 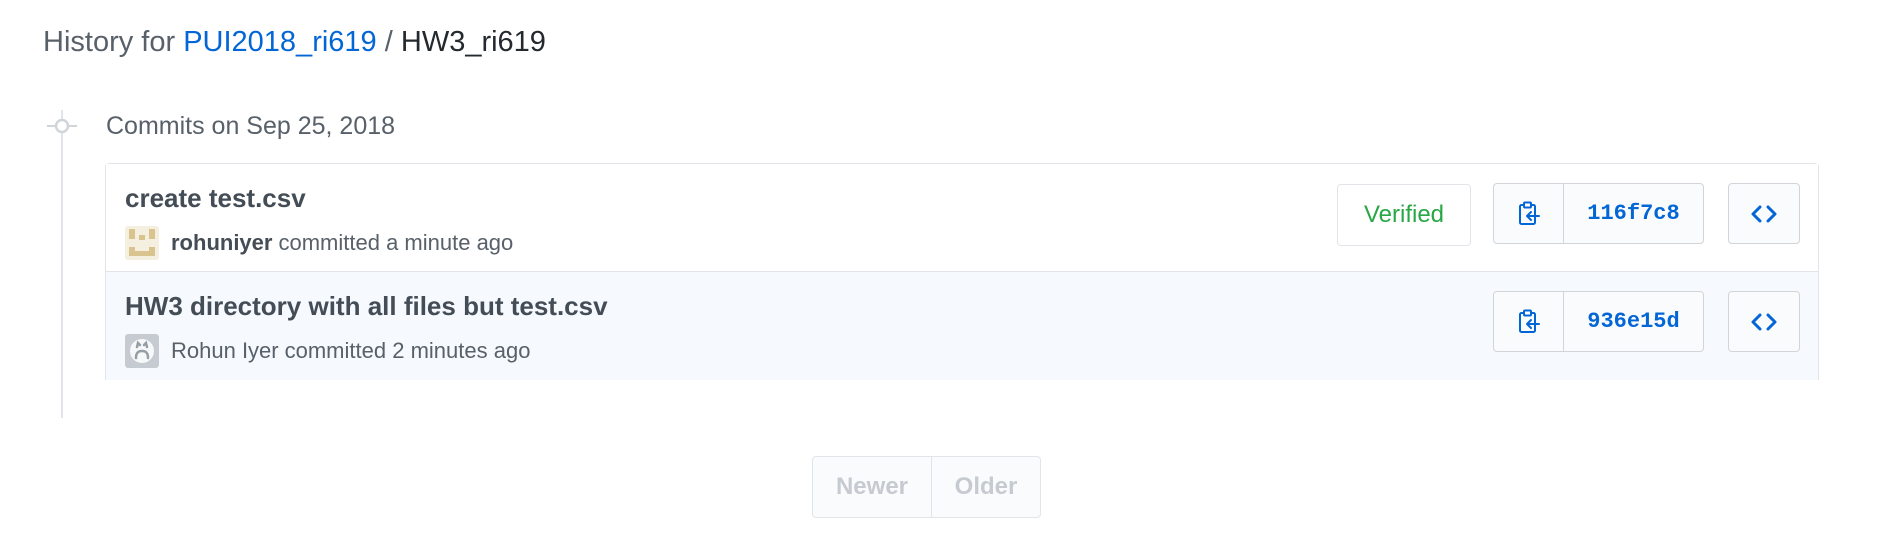 What do you see at coordinates (251, 126) in the screenshot?
I see `commits-date-heading: Commits on Sep 25, 2018` at bounding box center [251, 126].